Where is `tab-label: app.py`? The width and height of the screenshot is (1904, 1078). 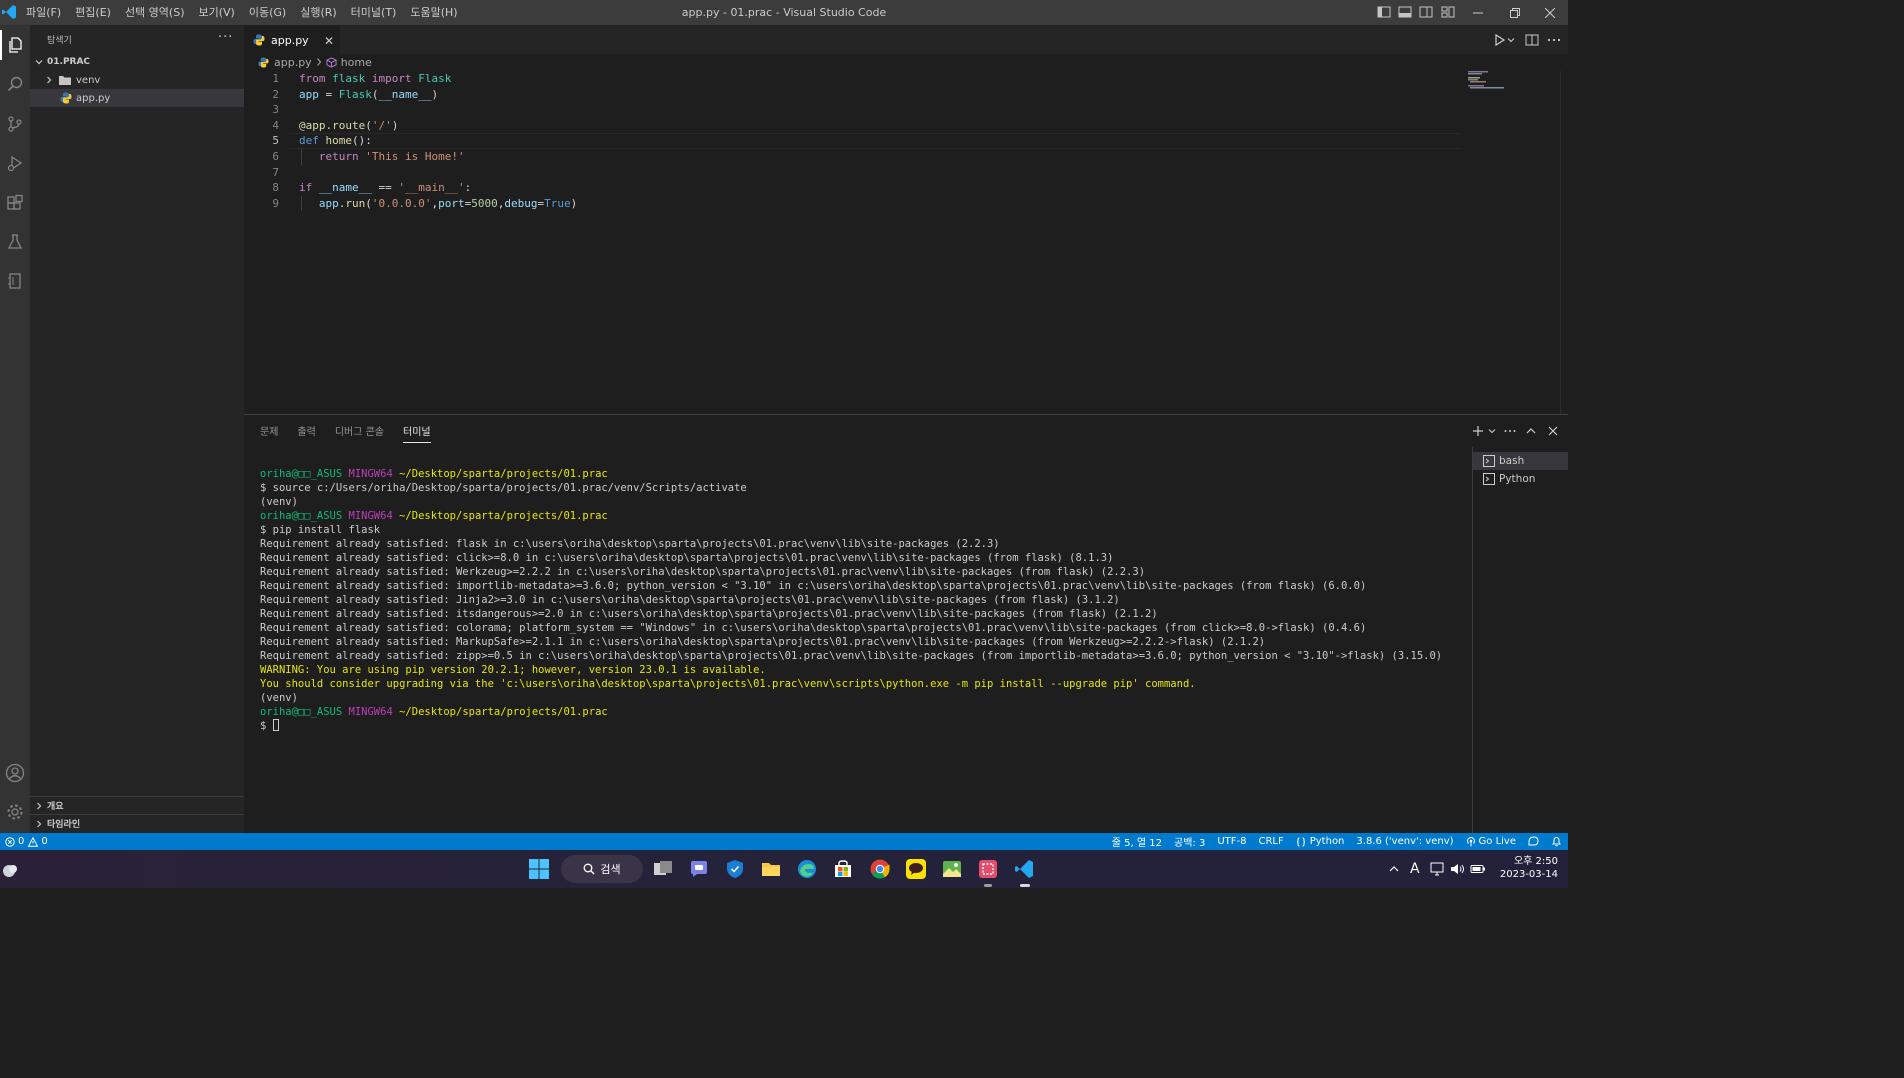 tab-label: app.py is located at coordinates (290, 40).